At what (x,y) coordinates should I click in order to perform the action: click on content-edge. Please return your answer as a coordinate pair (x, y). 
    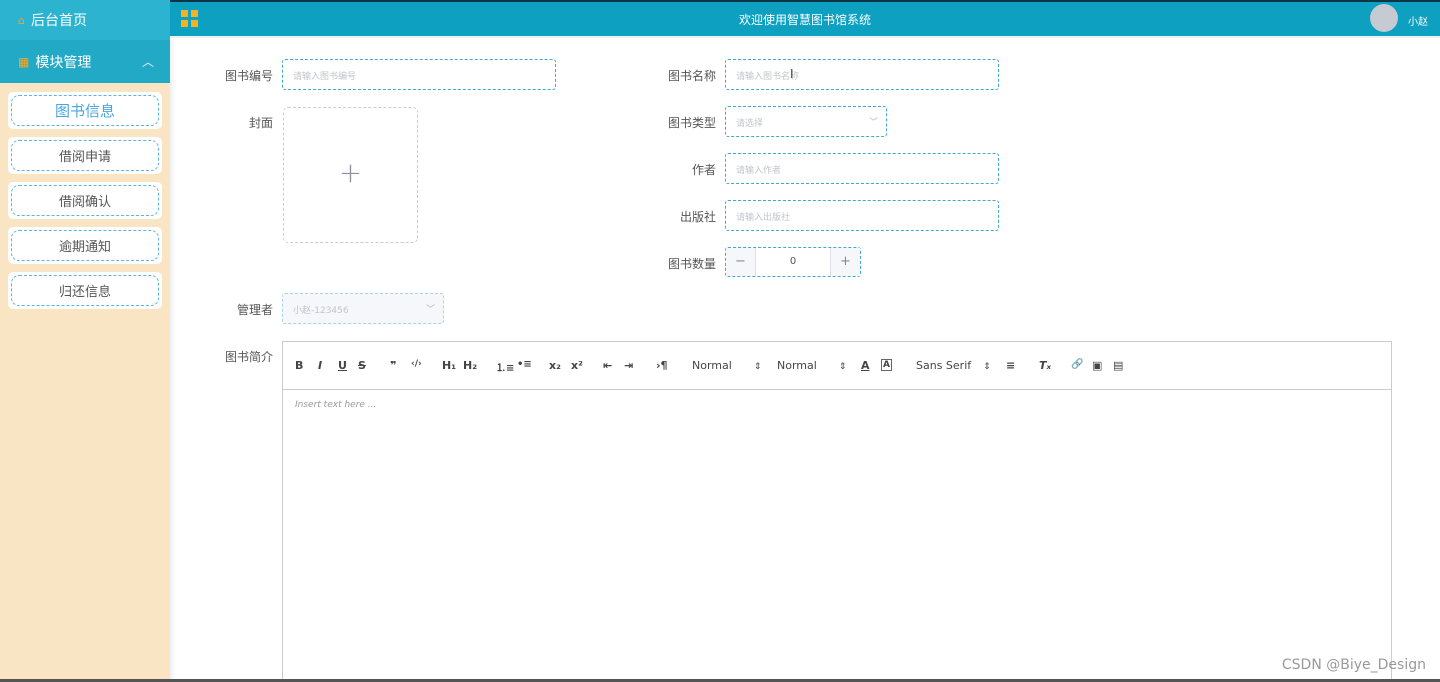
    Looking at the image, I should click on (173, 361).